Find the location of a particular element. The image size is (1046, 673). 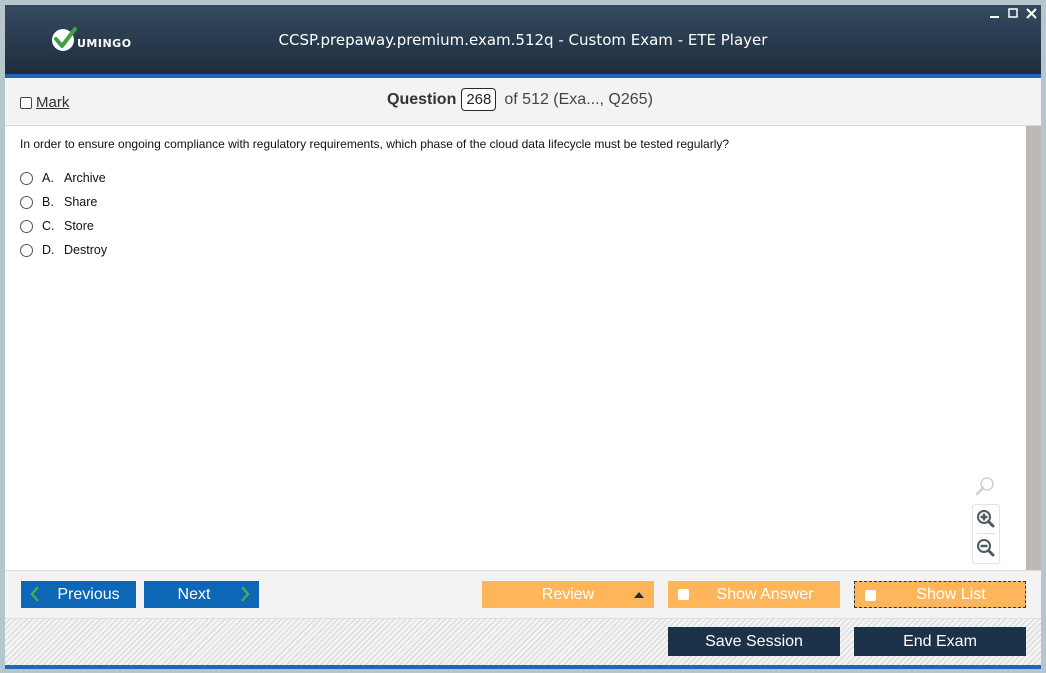

question-number-input: 268 is located at coordinates (479, 99).